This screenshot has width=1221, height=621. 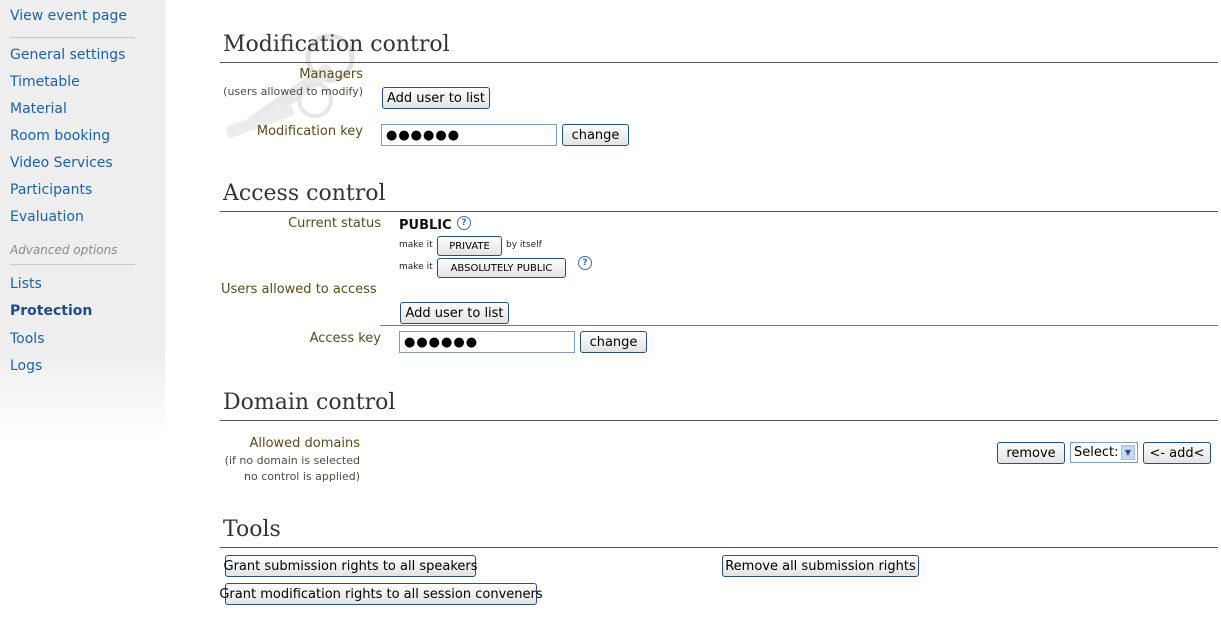 What do you see at coordinates (304, 193) in the screenshot?
I see `access-control-heading: Access control` at bounding box center [304, 193].